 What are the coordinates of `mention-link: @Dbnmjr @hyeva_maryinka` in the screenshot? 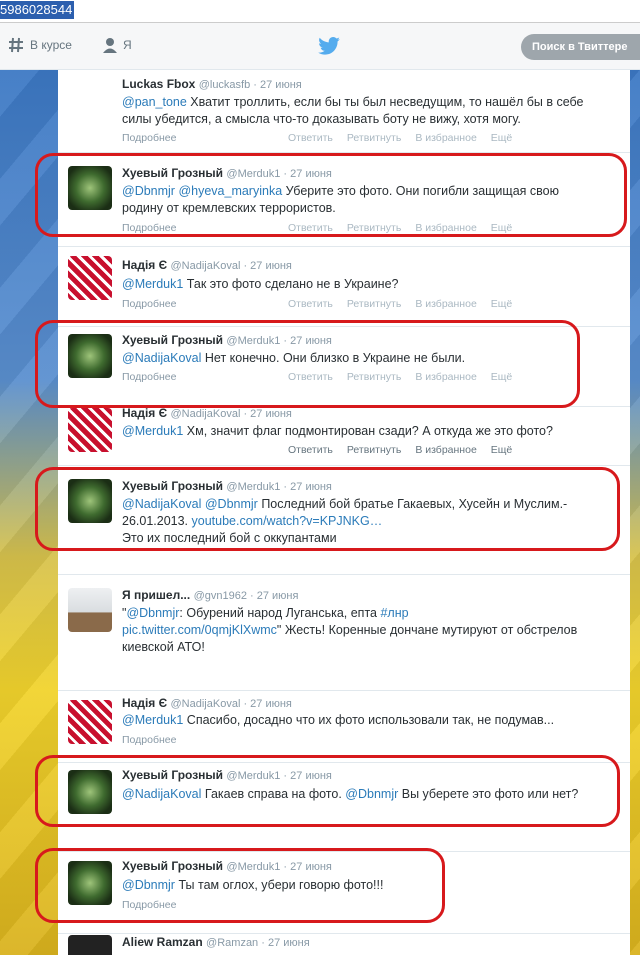 It's located at (202, 191).